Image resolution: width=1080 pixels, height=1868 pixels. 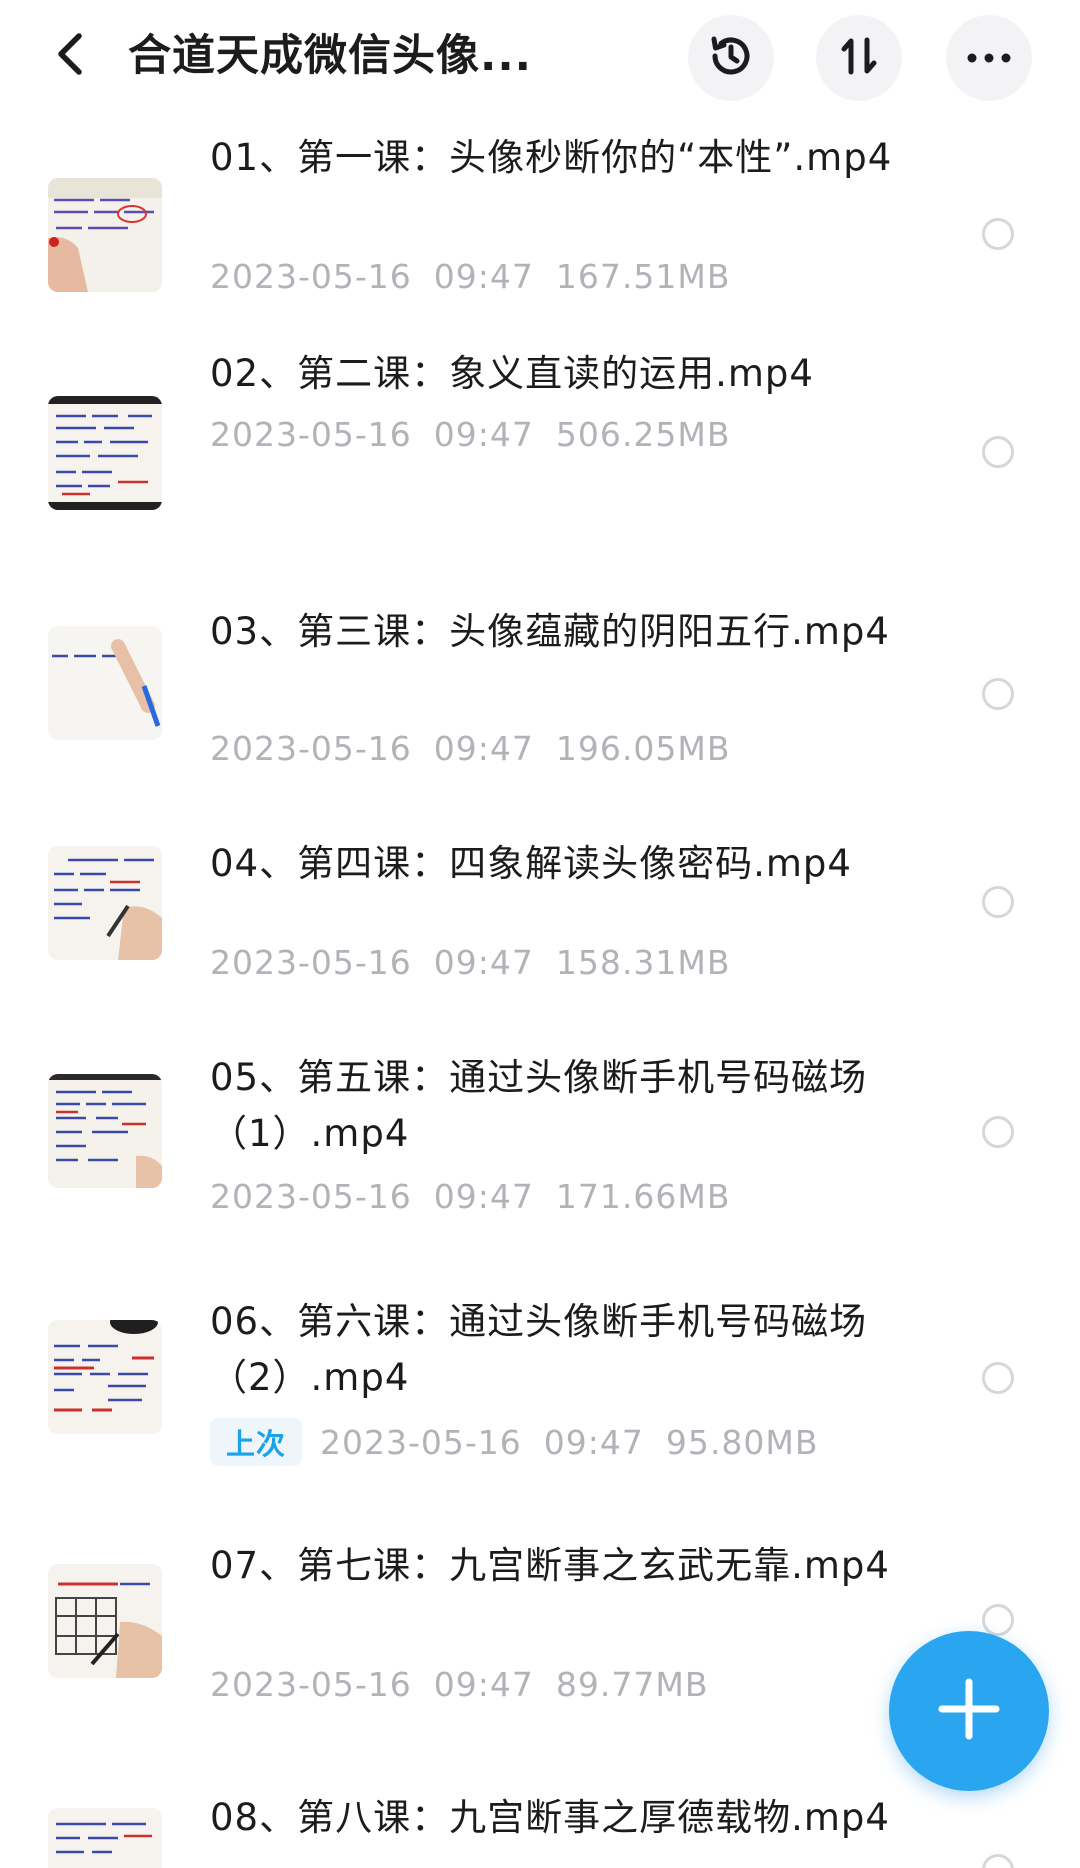 What do you see at coordinates (643, 434) in the screenshot?
I see `file-size: 506.25MB` at bounding box center [643, 434].